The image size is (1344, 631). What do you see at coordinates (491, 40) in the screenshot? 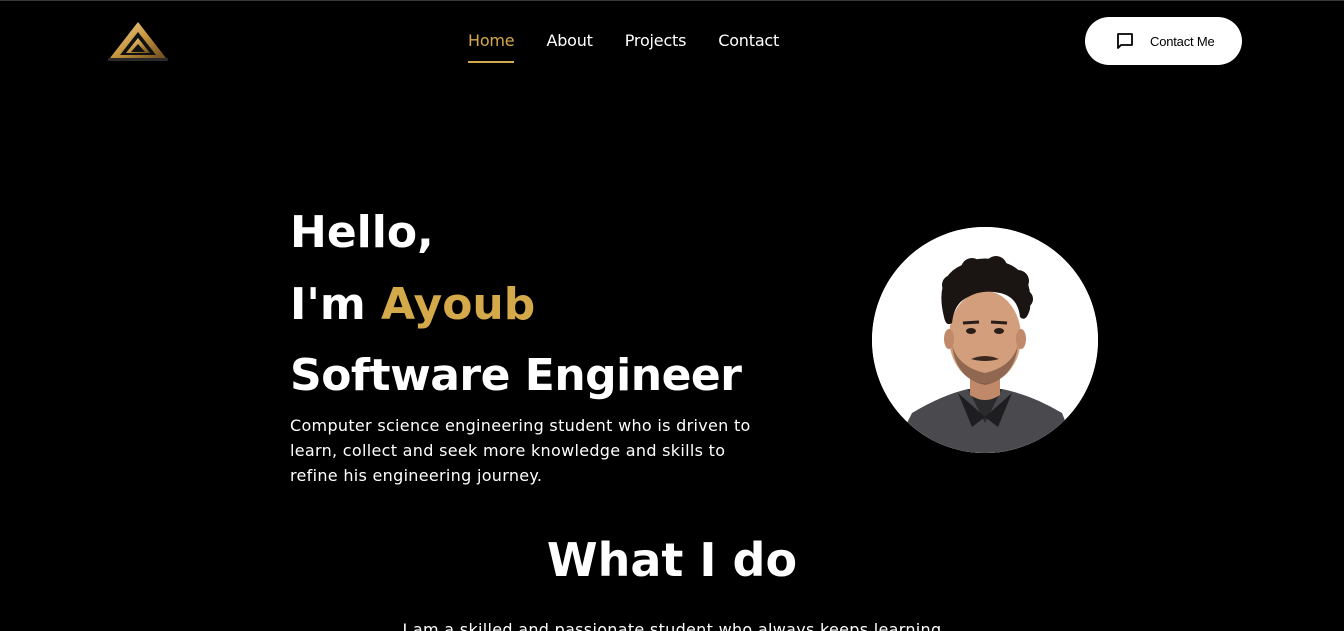
I see `nav-link-label: Home` at bounding box center [491, 40].